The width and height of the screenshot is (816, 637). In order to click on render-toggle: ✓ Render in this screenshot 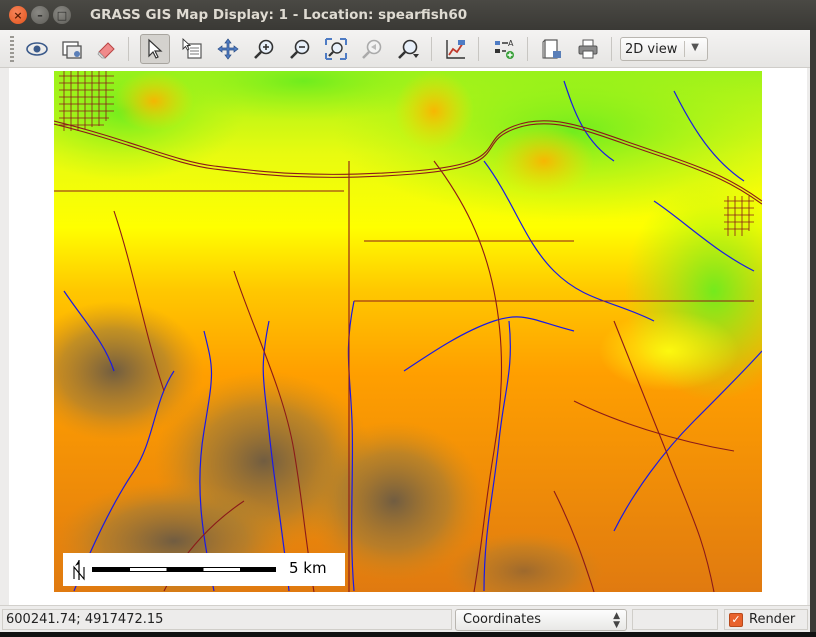, I will do `click(766, 619)`.